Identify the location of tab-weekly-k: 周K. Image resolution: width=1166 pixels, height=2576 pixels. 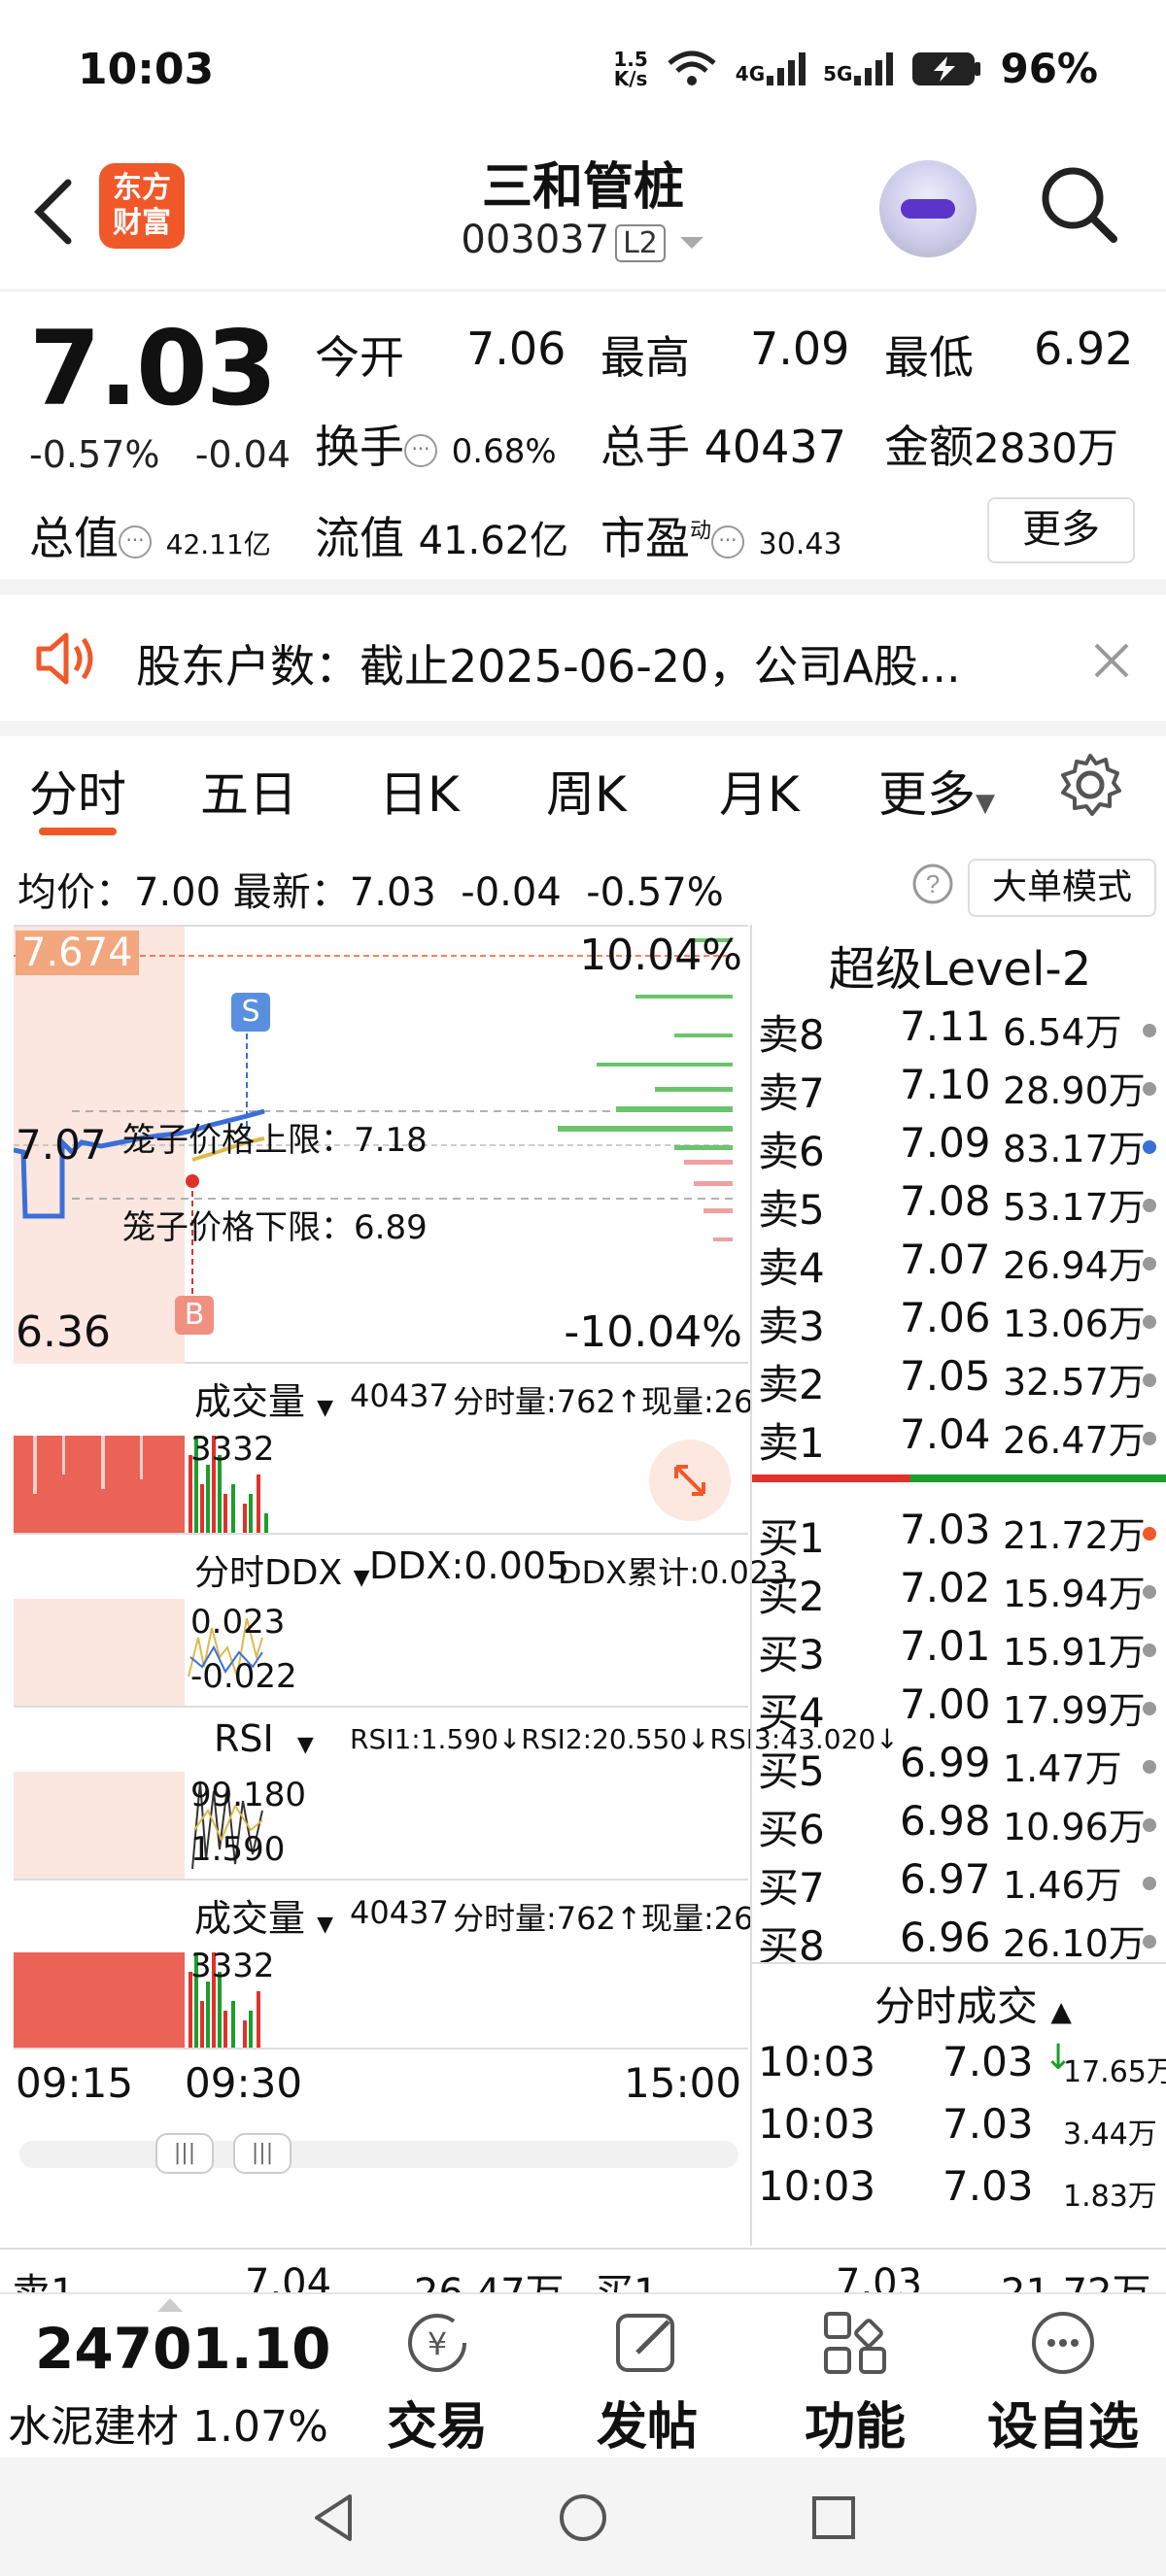
(586, 791).